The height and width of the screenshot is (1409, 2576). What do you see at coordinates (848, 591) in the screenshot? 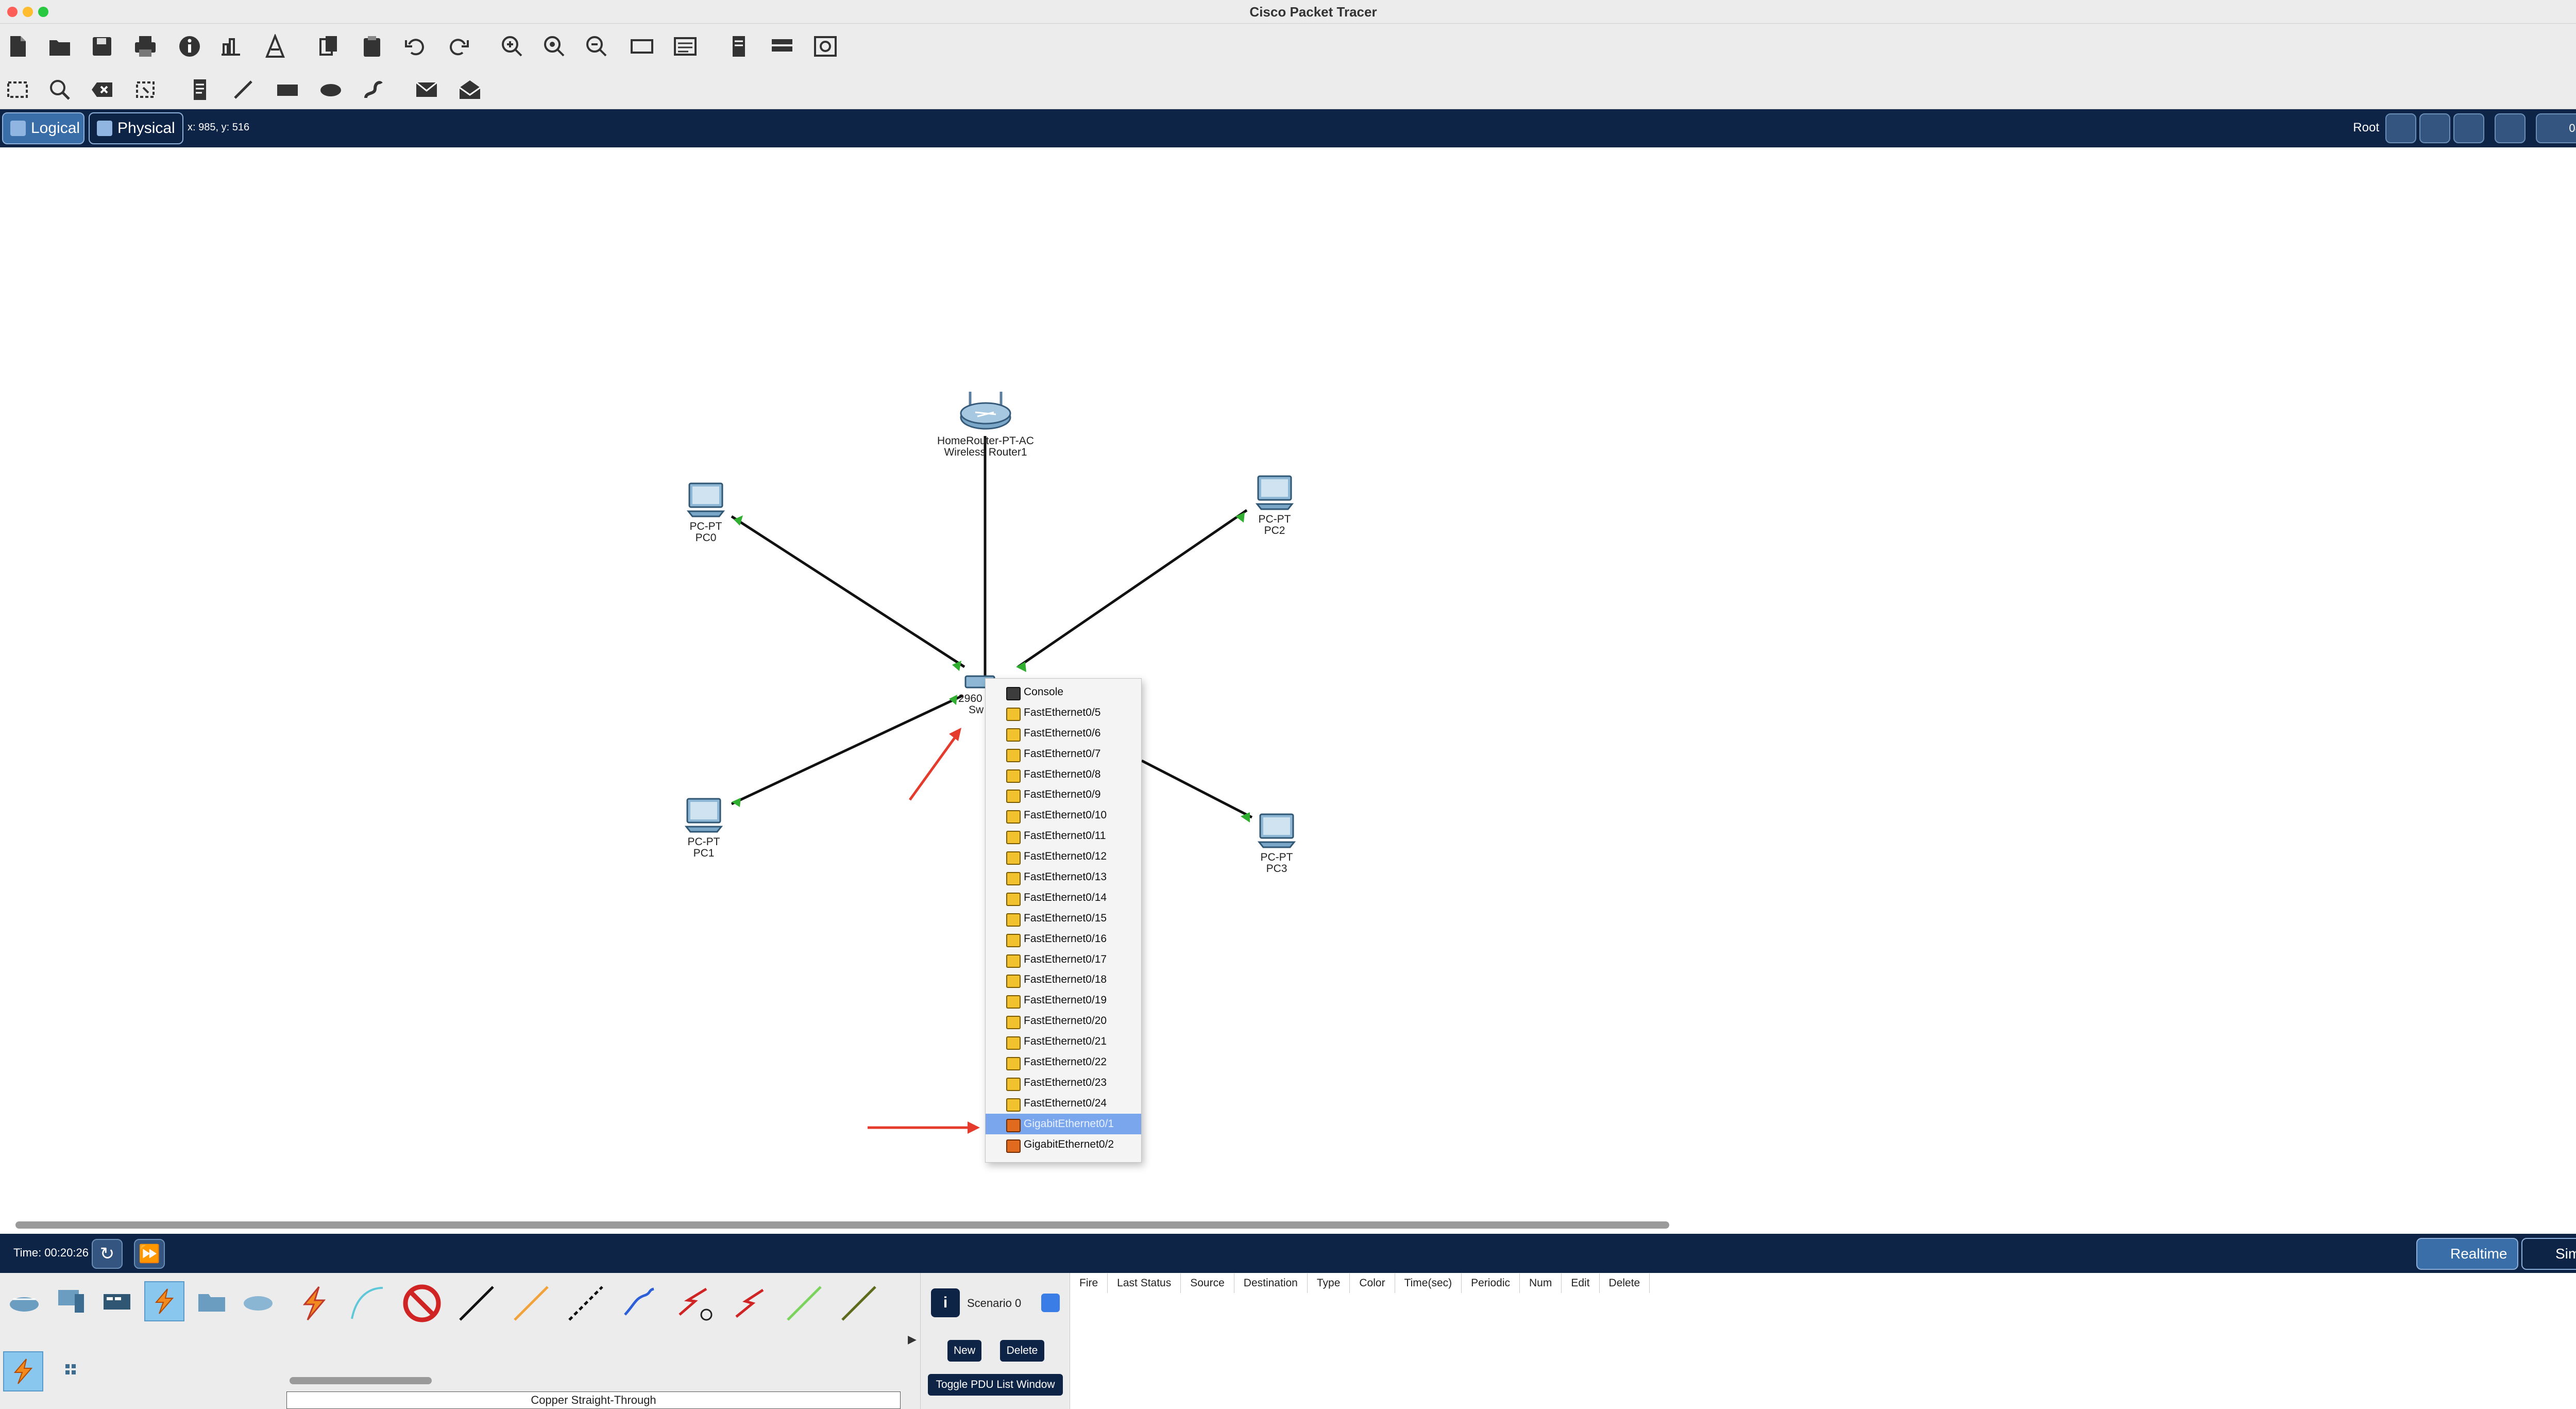
I see `link-pc0-switch` at bounding box center [848, 591].